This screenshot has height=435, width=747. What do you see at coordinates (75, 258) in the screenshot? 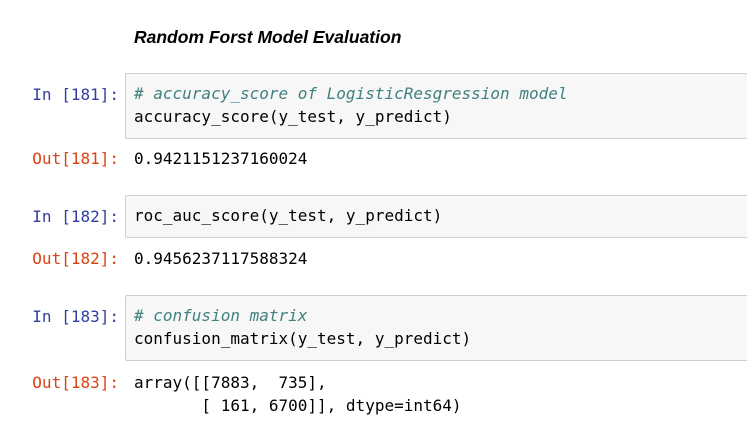
I see `out-prompt-182: Out[182]:` at bounding box center [75, 258].